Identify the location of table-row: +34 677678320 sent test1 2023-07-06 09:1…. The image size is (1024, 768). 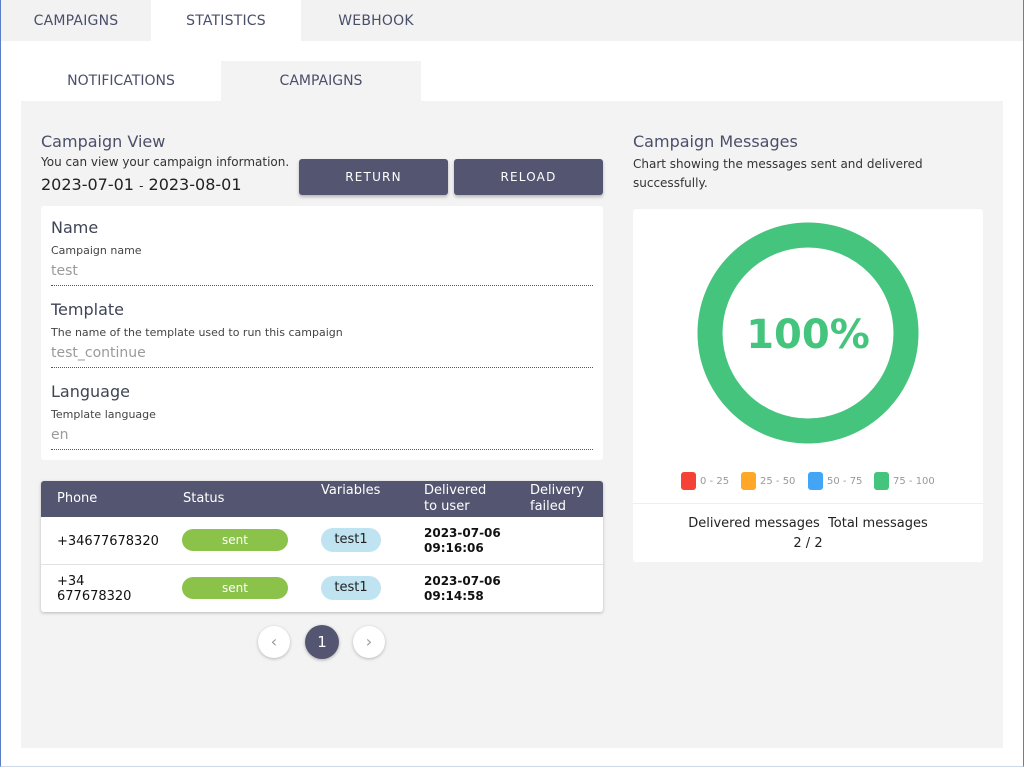
(322, 588).